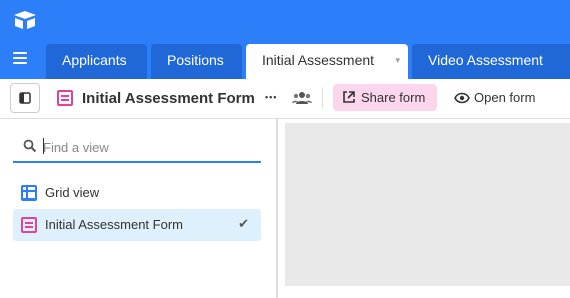 The width and height of the screenshot is (570, 298). What do you see at coordinates (43, 146) in the screenshot?
I see `text-cursor` at bounding box center [43, 146].